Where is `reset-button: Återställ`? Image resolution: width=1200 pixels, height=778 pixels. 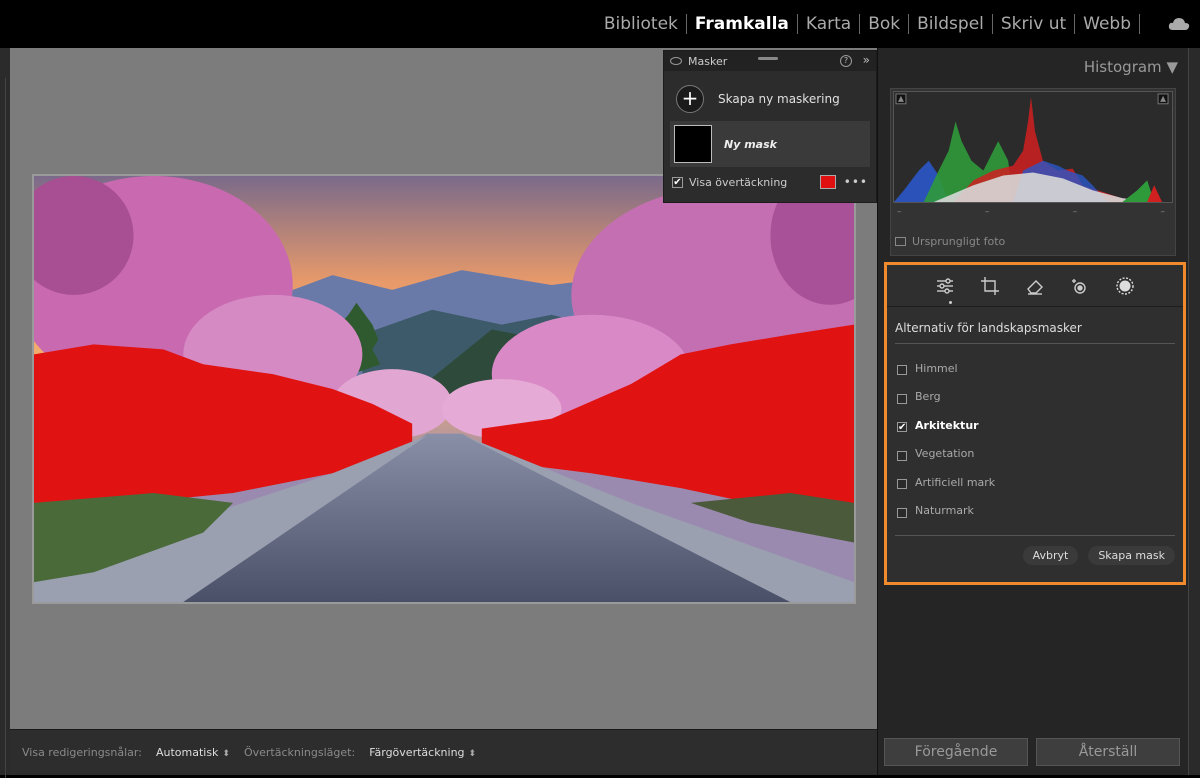
reset-button: Återställ is located at coordinates (1108, 752).